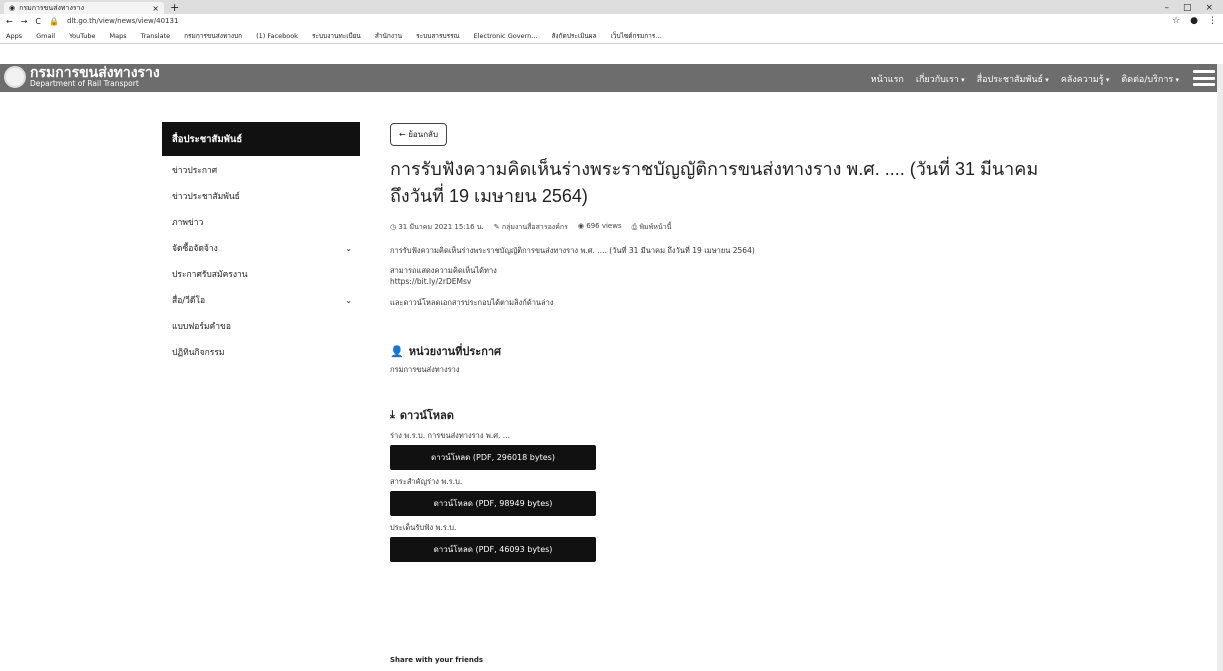  I want to click on tab-title: กรมการขนส่งทางราง, so click(51, 7).